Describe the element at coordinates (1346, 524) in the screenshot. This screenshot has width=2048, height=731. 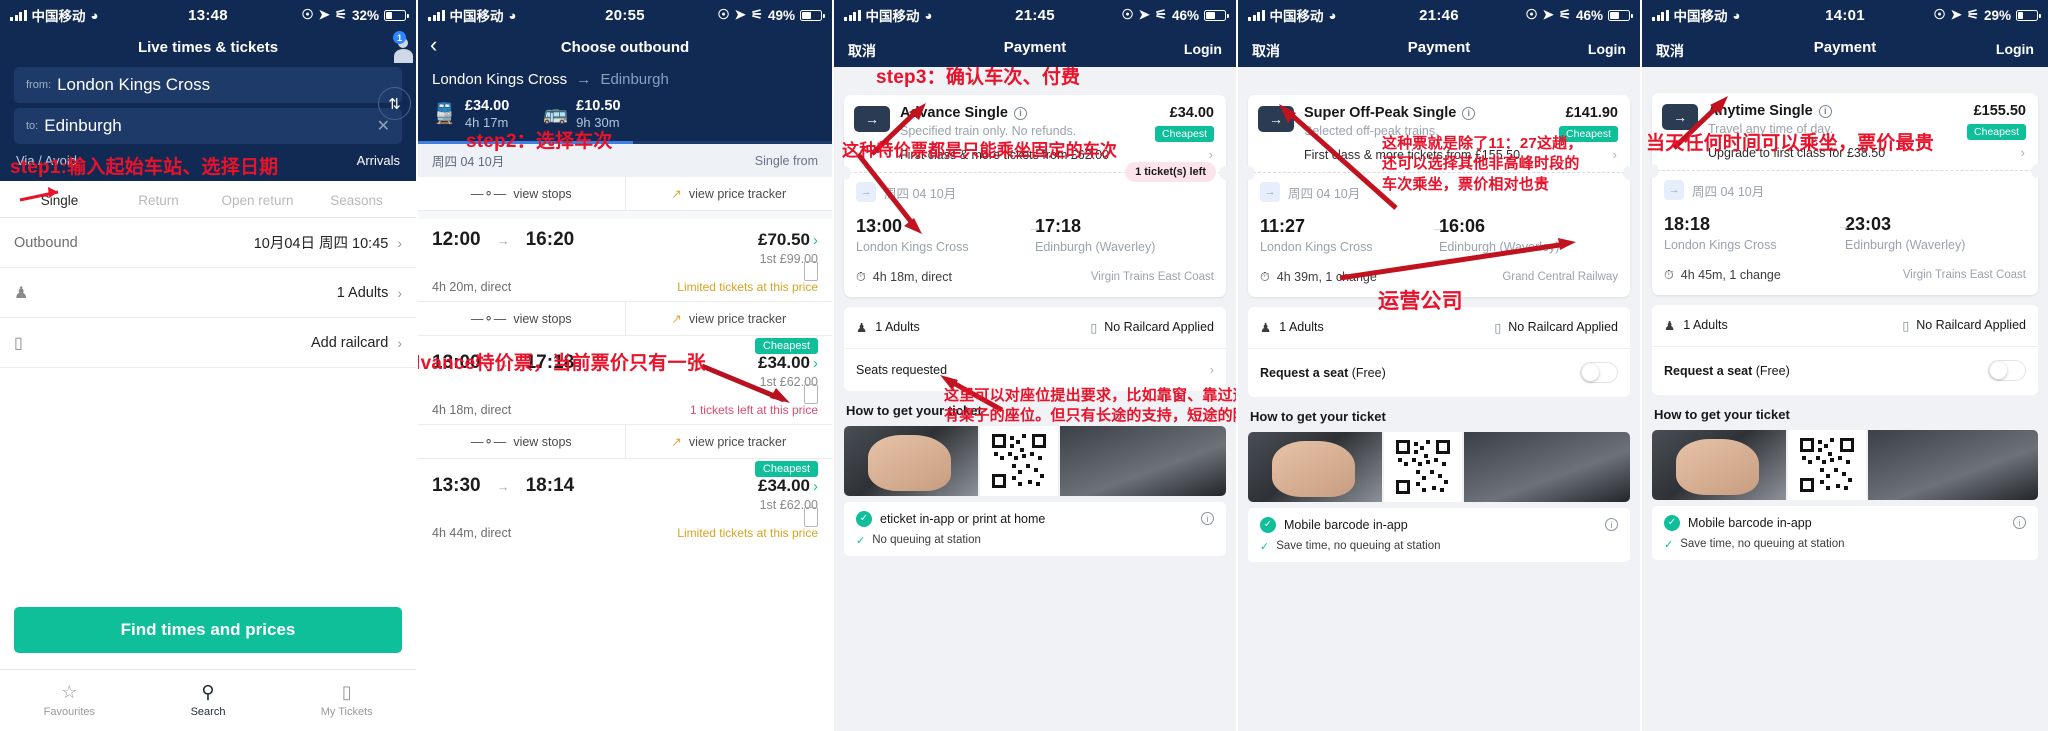
I see `ticket-option-label: Mobile barcode in-app` at that location.